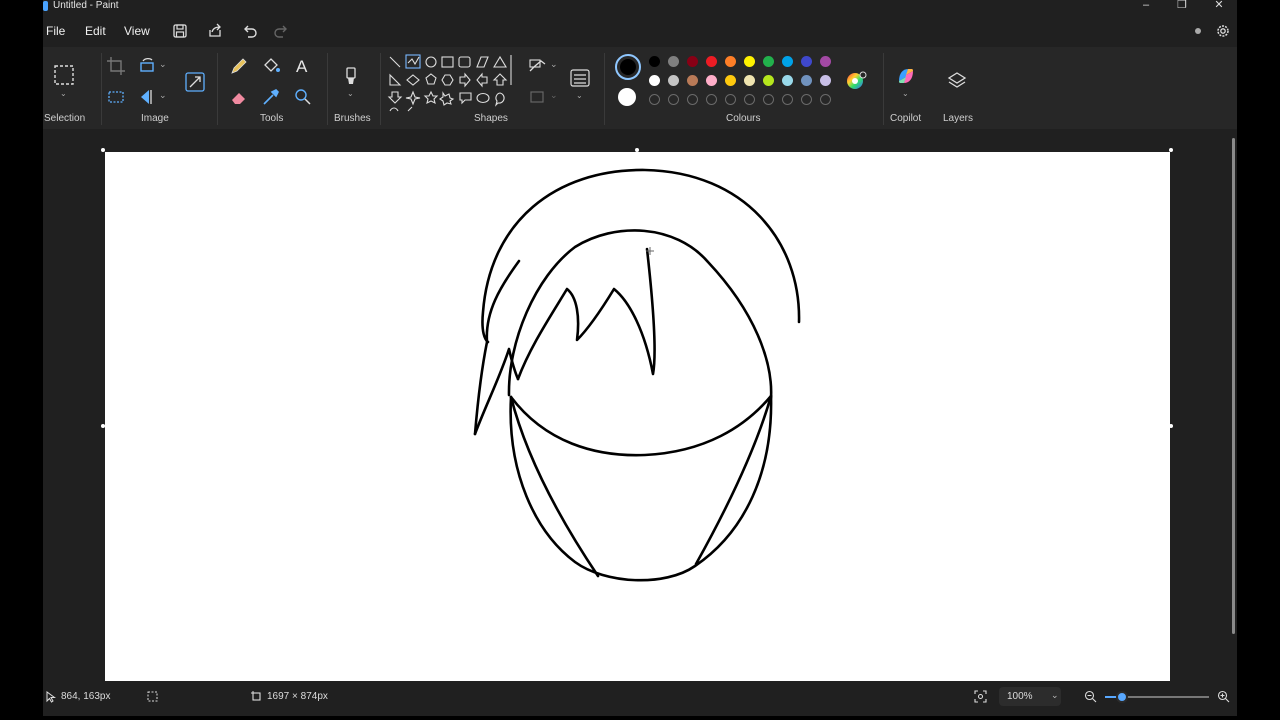 This screenshot has width=1280, height=720. I want to click on resize-icon, so click(195, 82).